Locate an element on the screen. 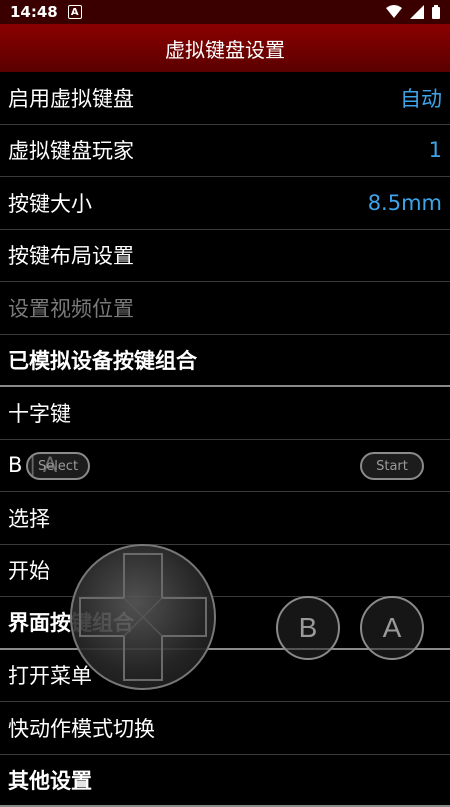 This screenshot has height=807, width=450. section-label: 其他设置 is located at coordinates (50, 780).